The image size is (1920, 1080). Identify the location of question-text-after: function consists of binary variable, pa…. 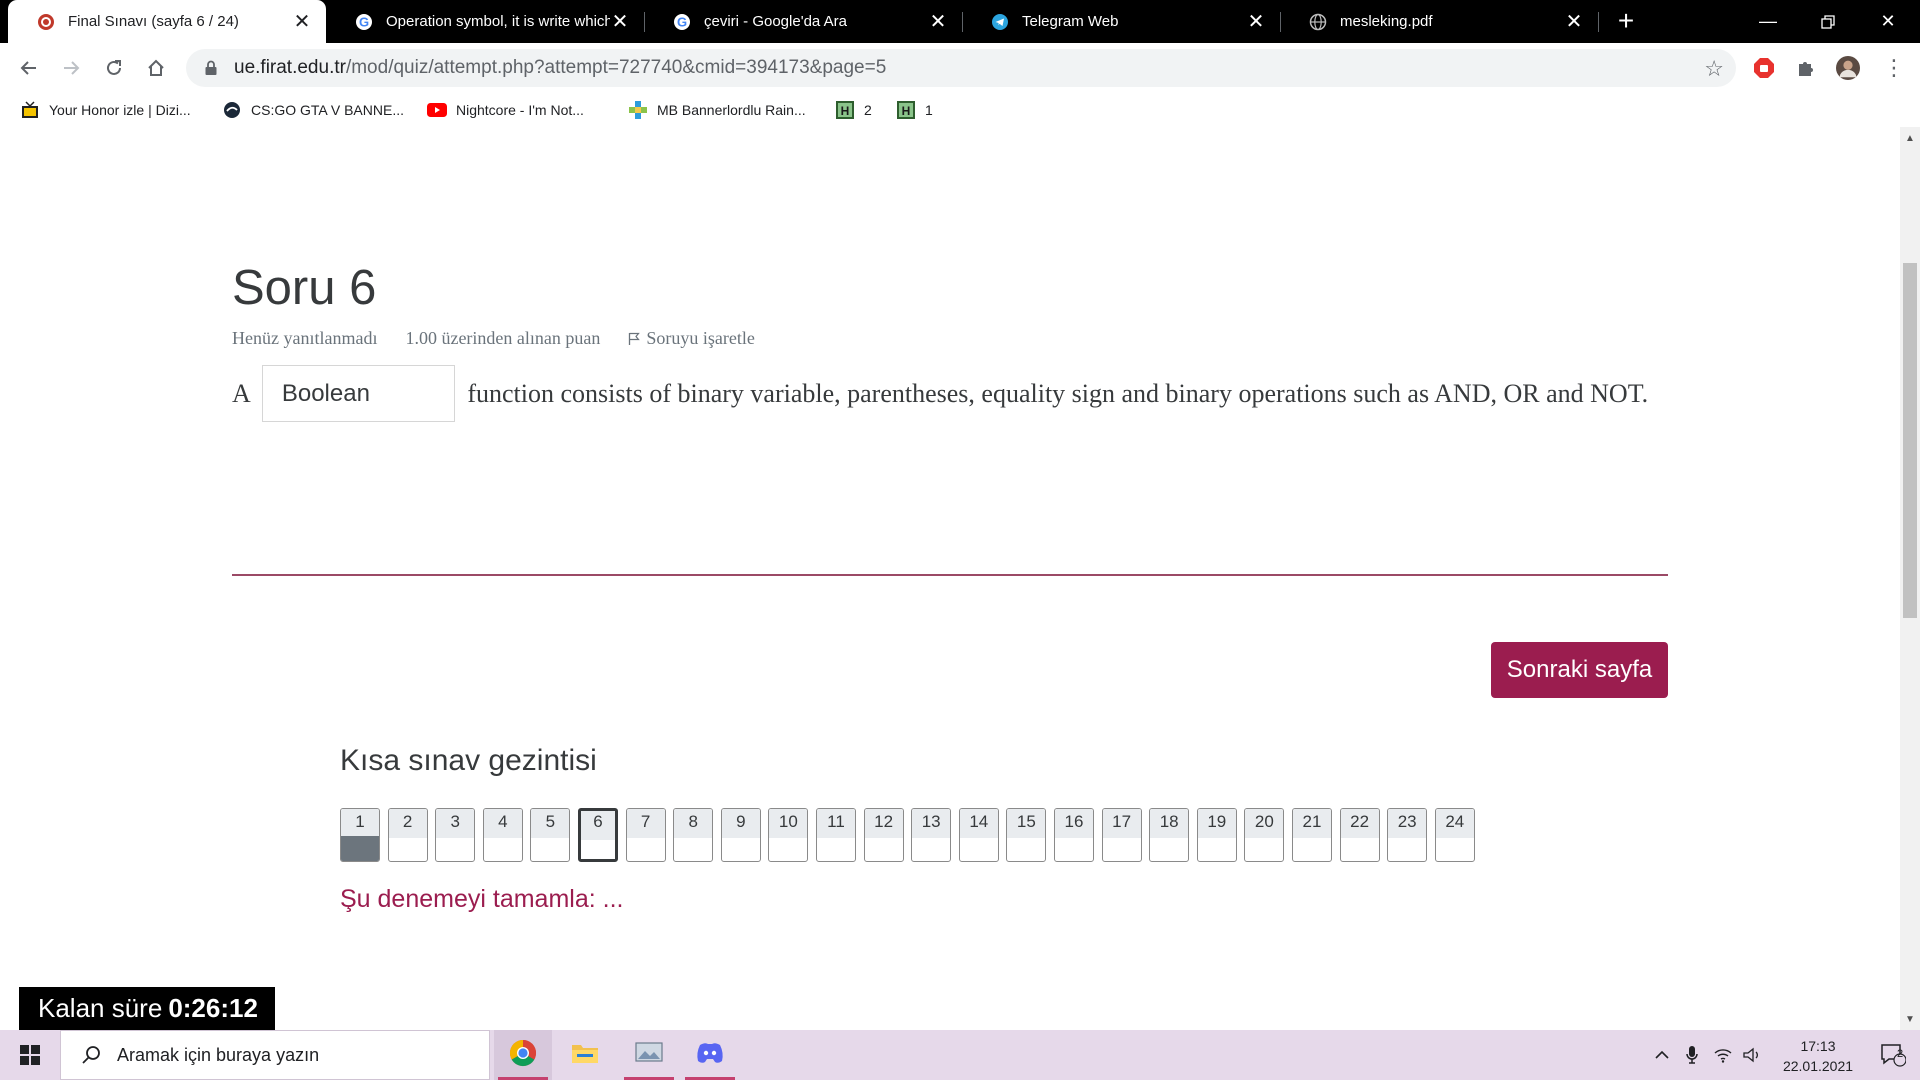
(1058, 393).